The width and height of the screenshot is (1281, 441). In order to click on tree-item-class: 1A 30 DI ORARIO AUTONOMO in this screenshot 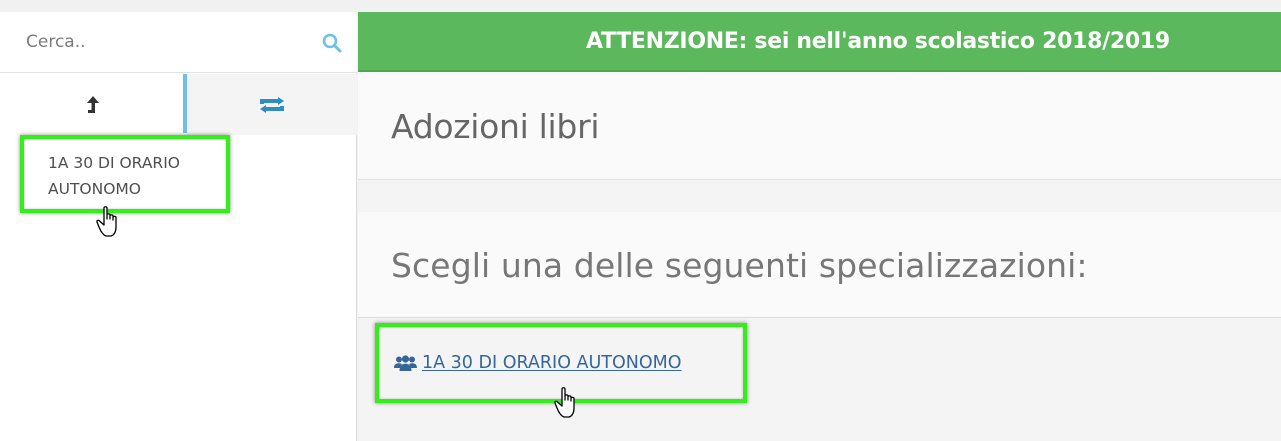, I will do `click(125, 174)`.